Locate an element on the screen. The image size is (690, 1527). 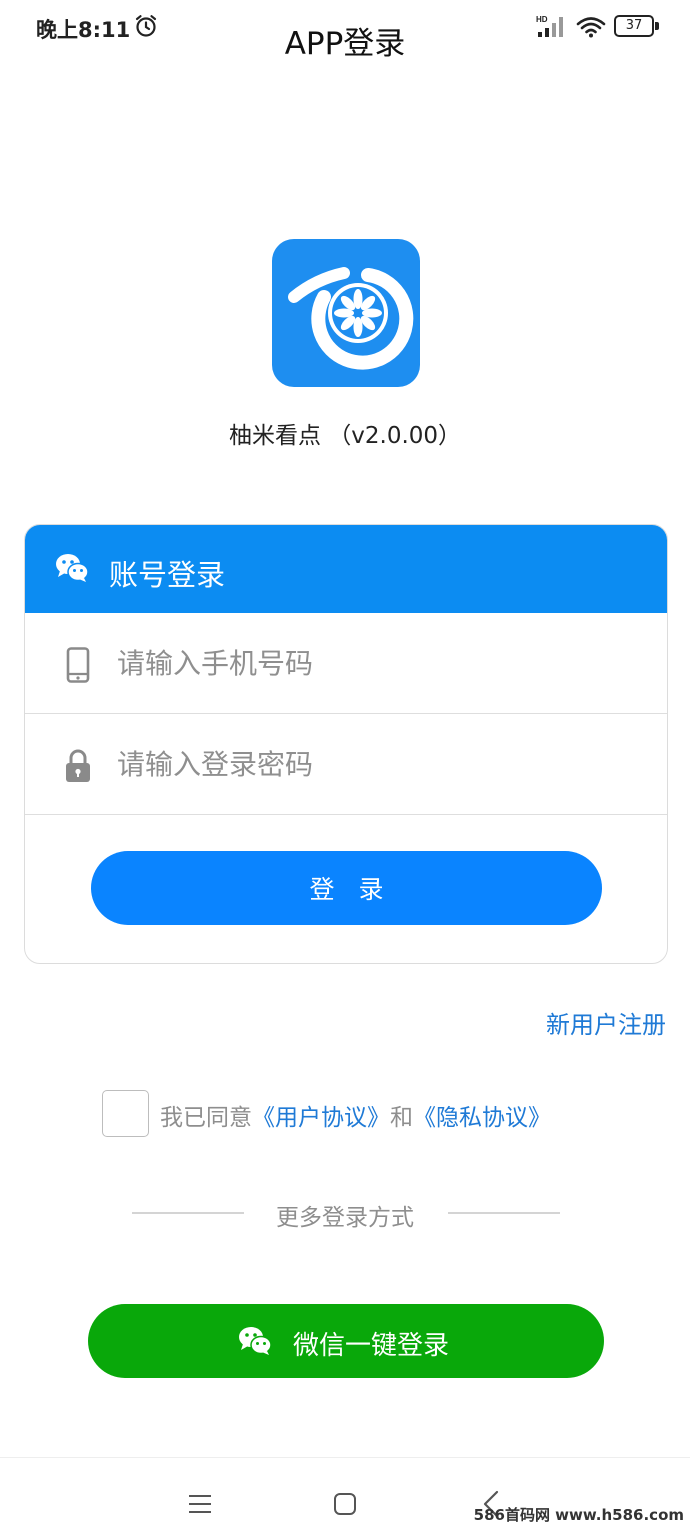
agreement-prefix: 我已同意 is located at coordinates (206, 1118).